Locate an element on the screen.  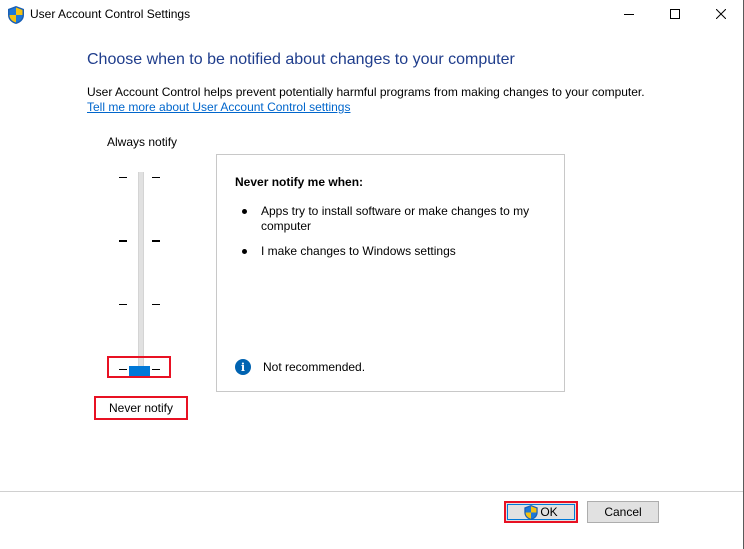
maximize-button is located at coordinates (675, 14).